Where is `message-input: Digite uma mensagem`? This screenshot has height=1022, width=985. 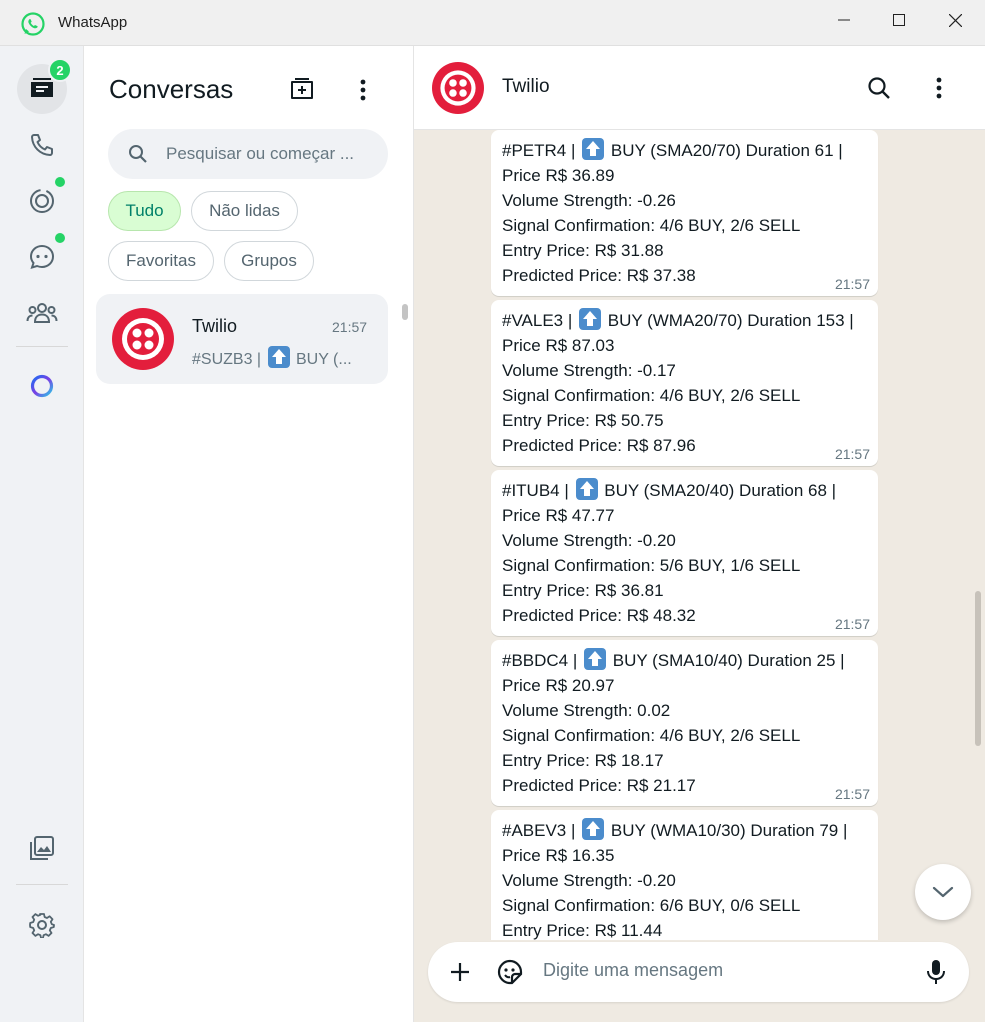 message-input: Digite uma mensagem is located at coordinates (633, 970).